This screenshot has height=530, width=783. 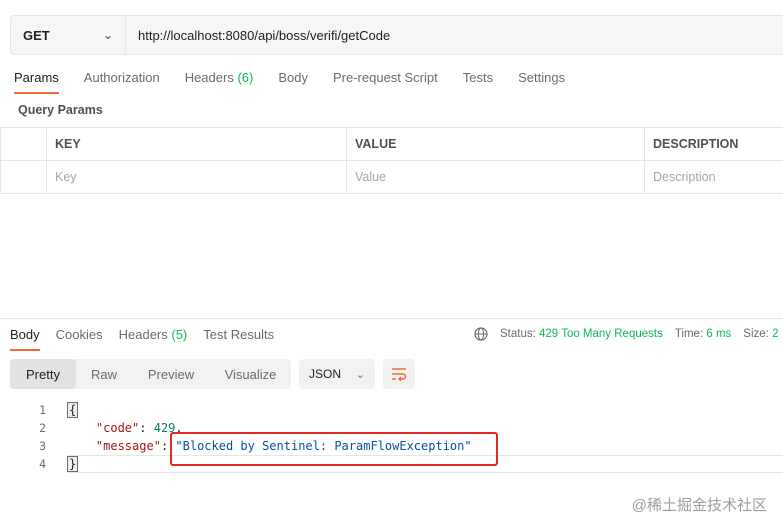 I want to click on table-row: Key Value Description, so click(x=391, y=177).